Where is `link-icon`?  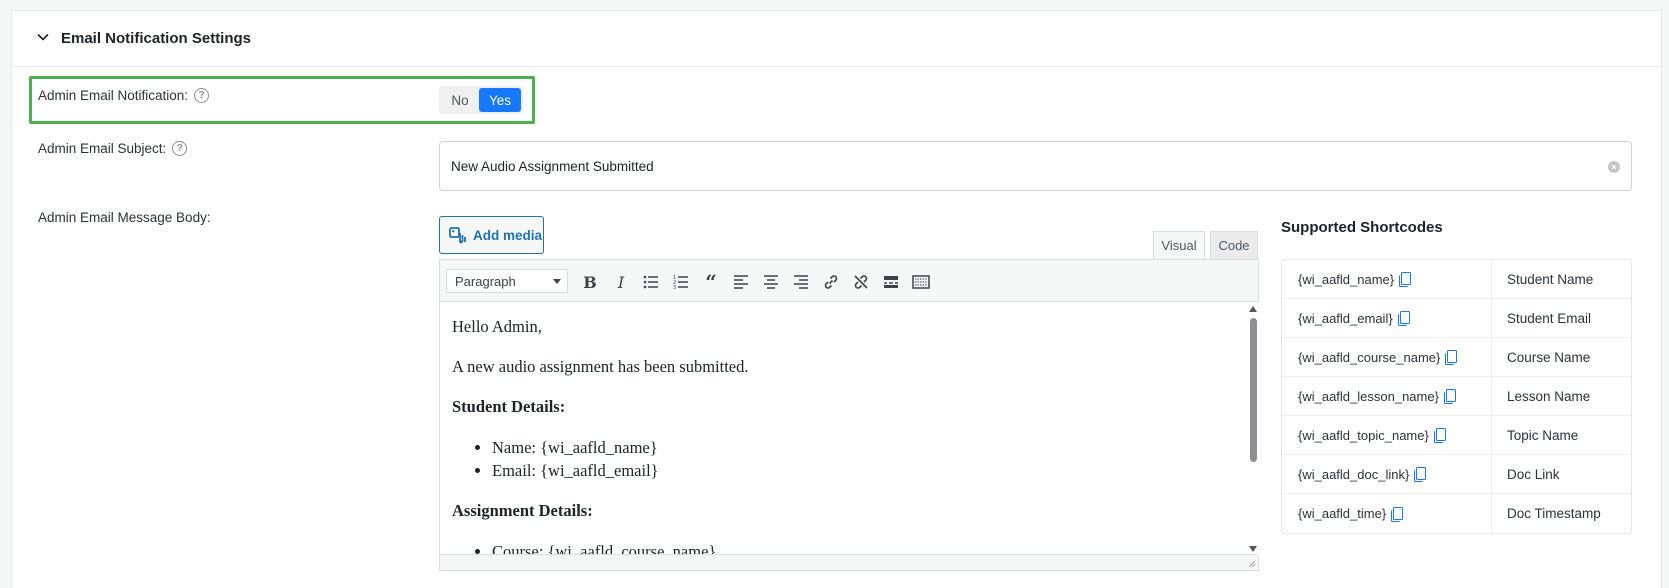 link-icon is located at coordinates (831, 282).